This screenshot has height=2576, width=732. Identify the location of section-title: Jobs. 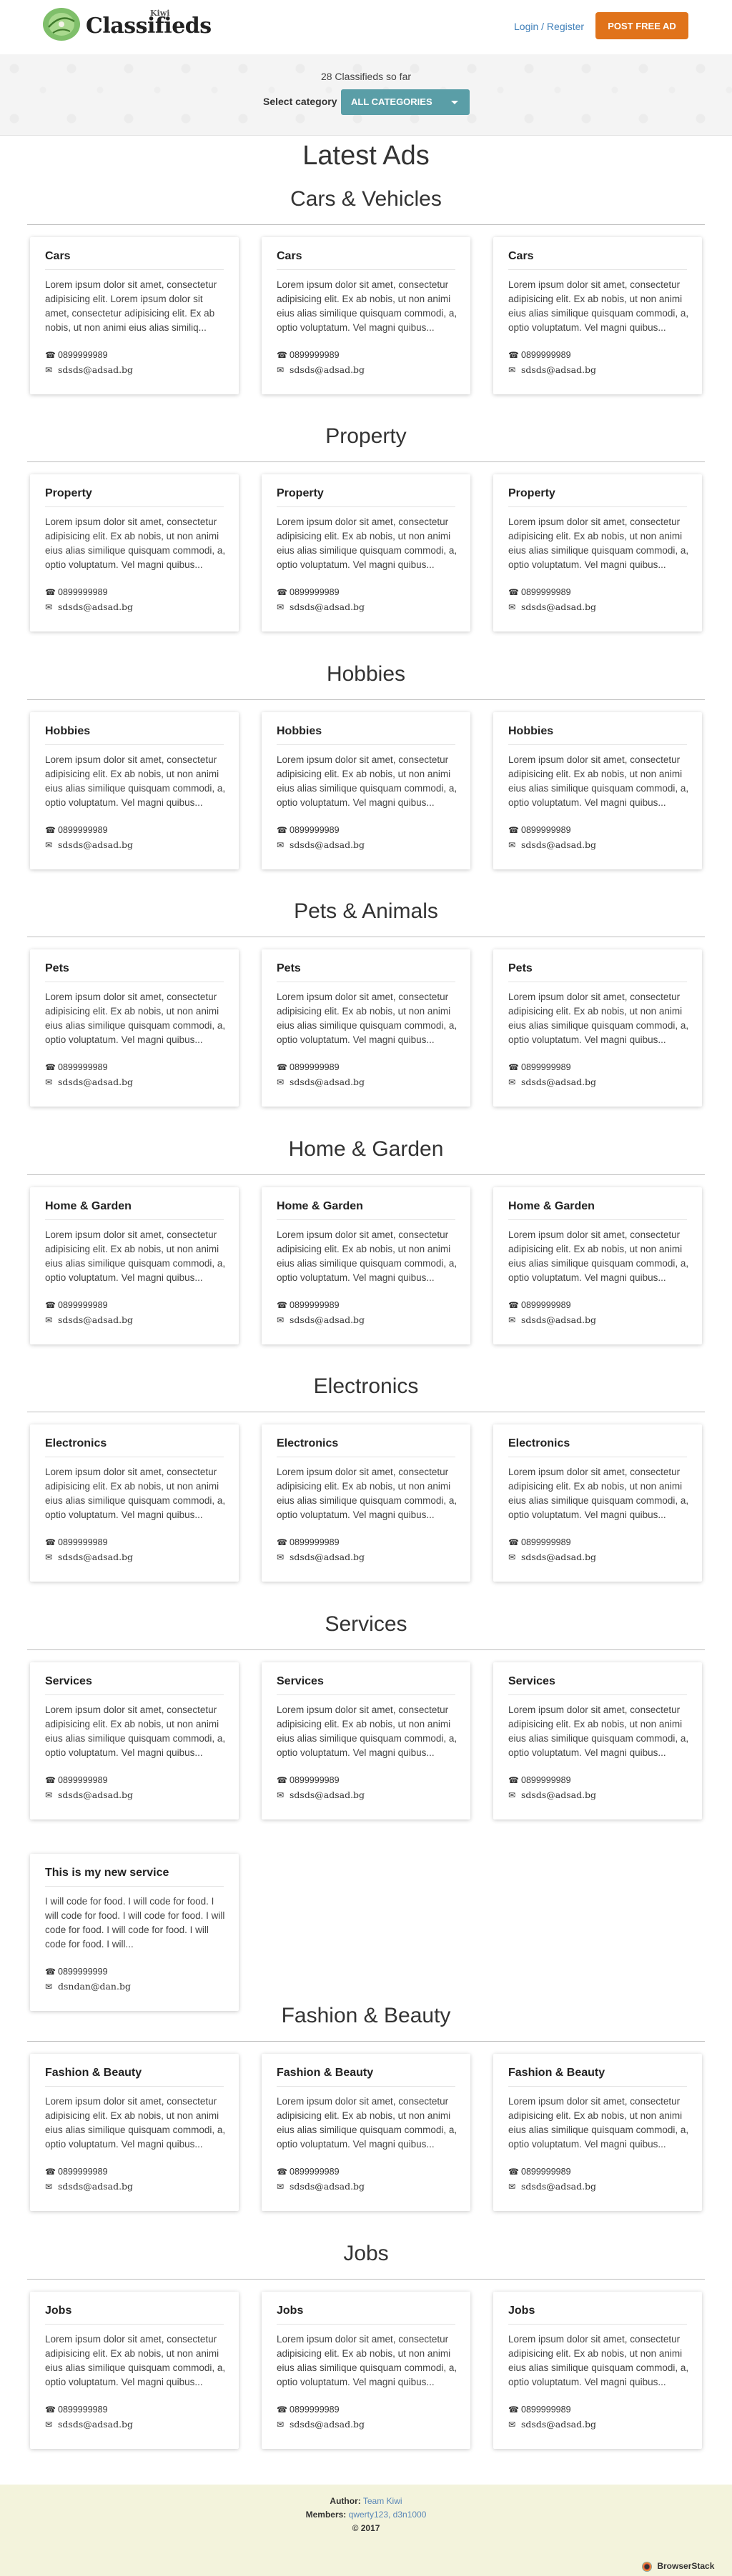
(366, 2253).